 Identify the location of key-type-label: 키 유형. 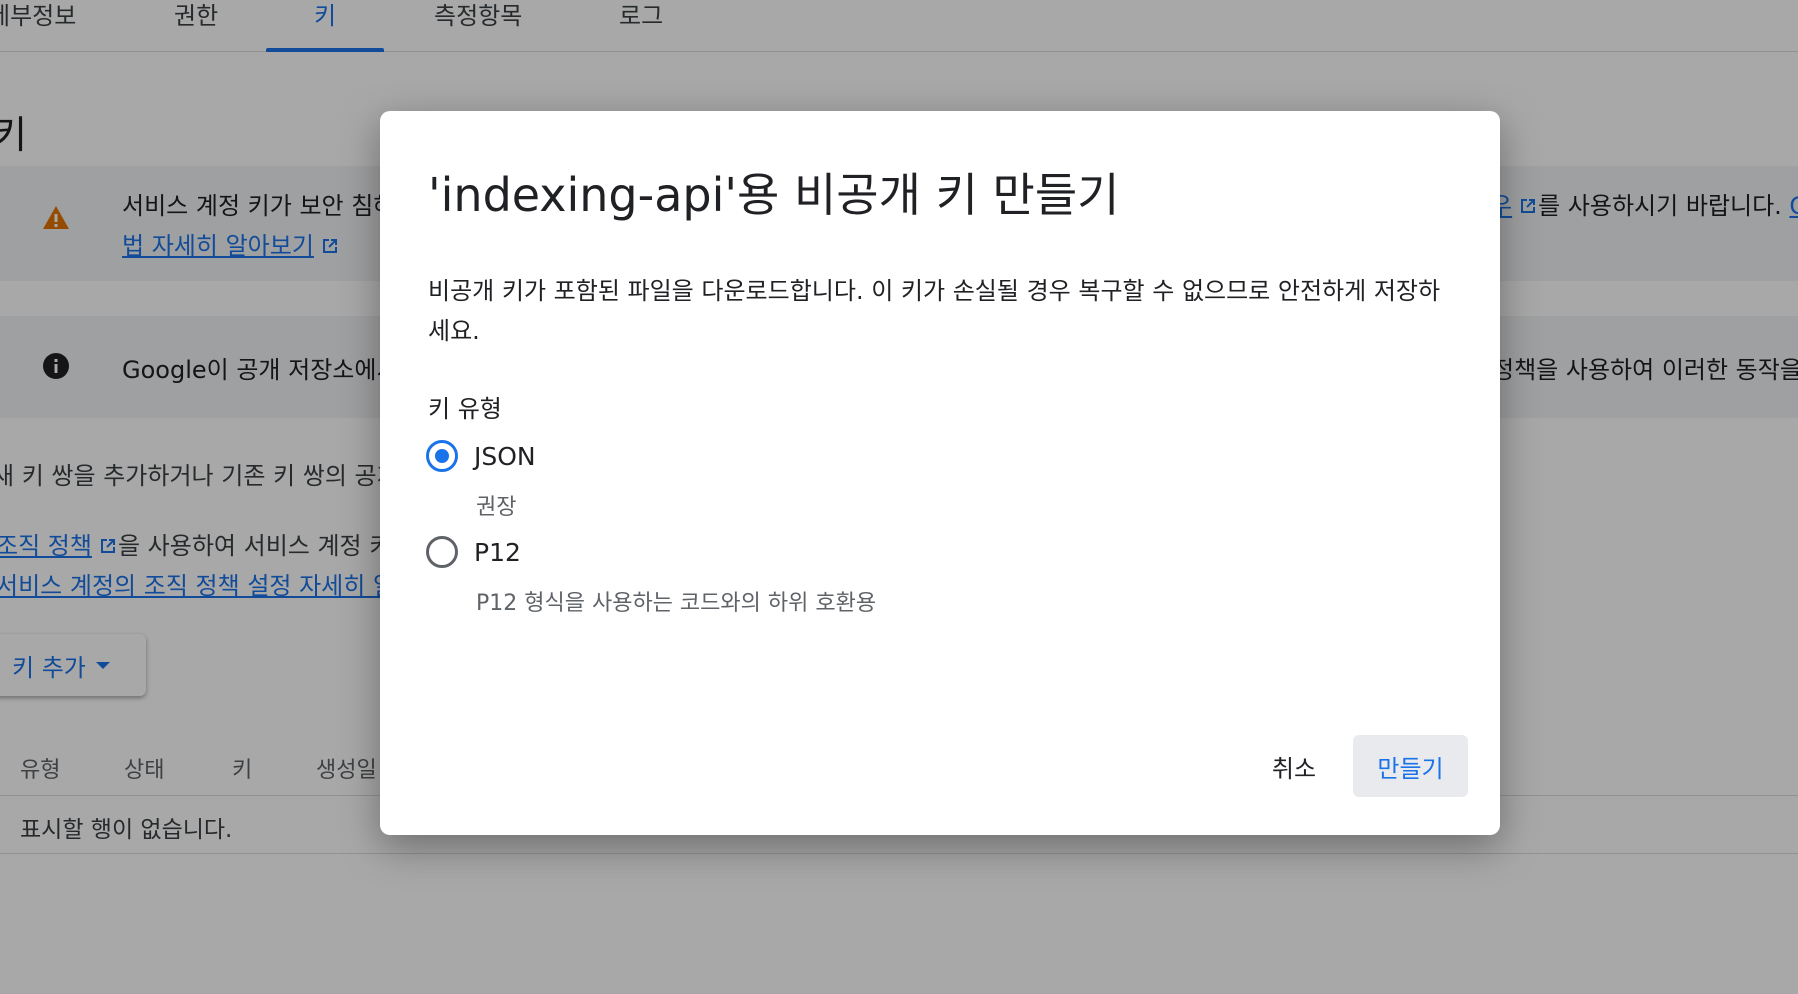
(465, 409).